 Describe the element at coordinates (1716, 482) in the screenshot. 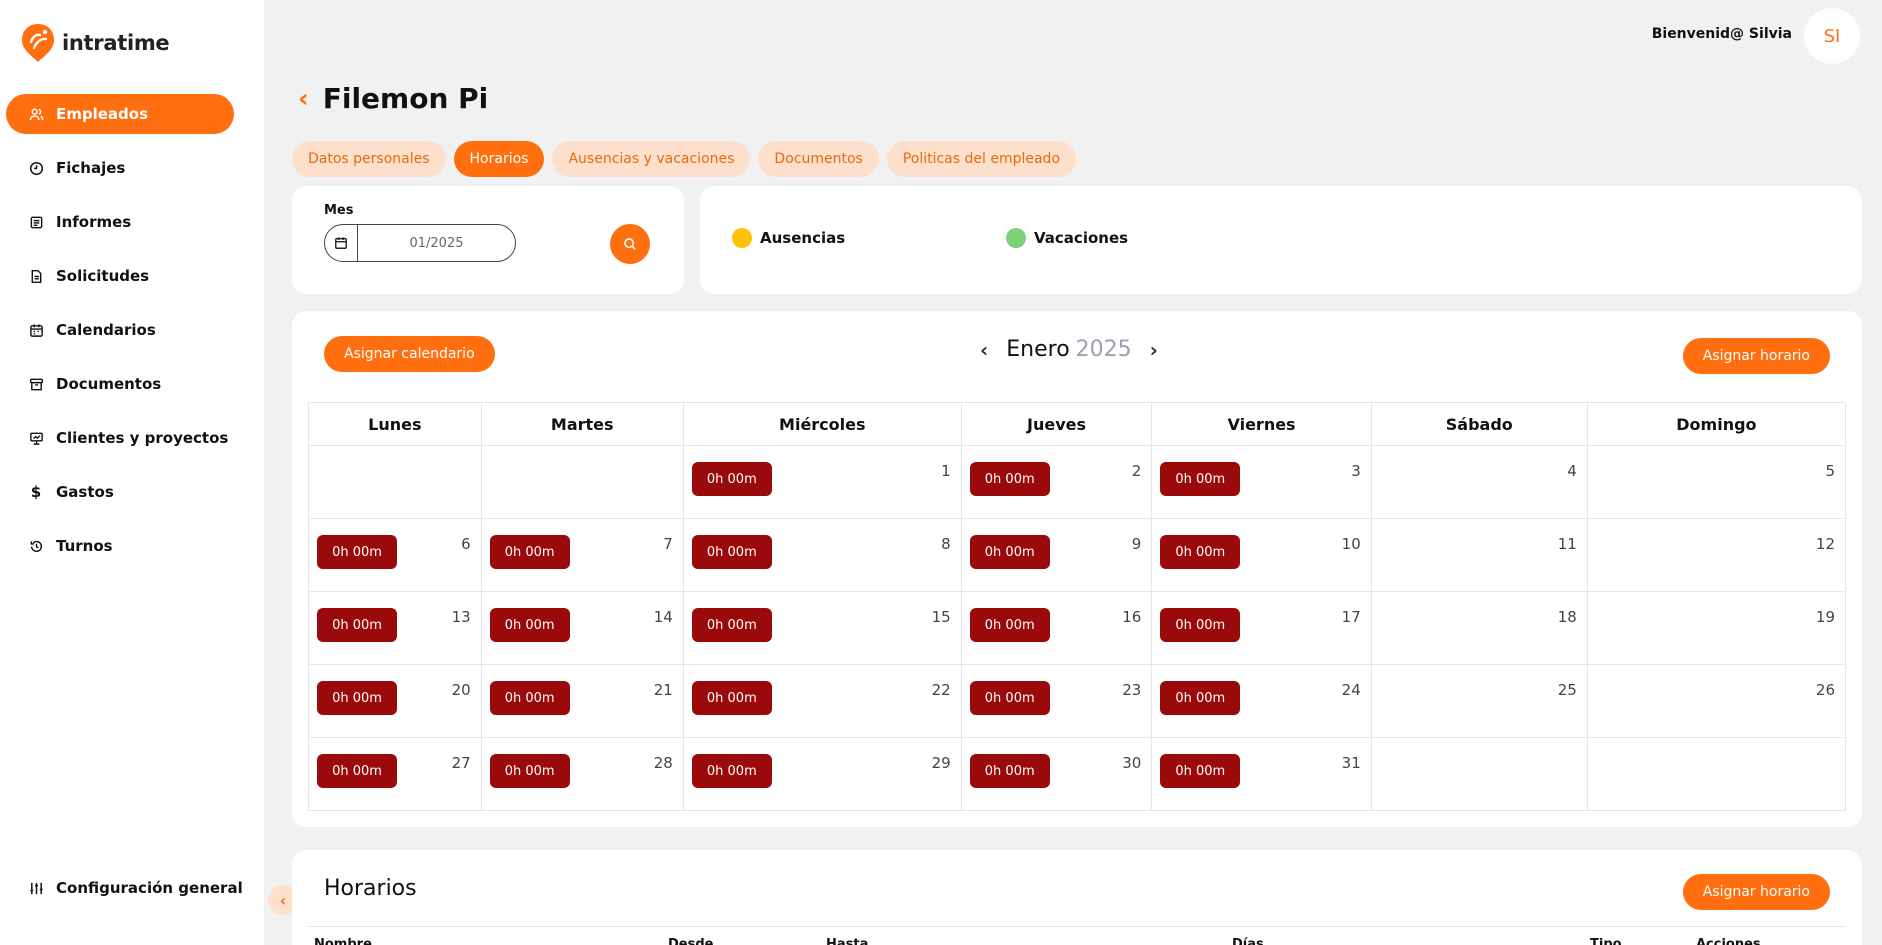

I see `calendar-day-cell: 5` at that location.